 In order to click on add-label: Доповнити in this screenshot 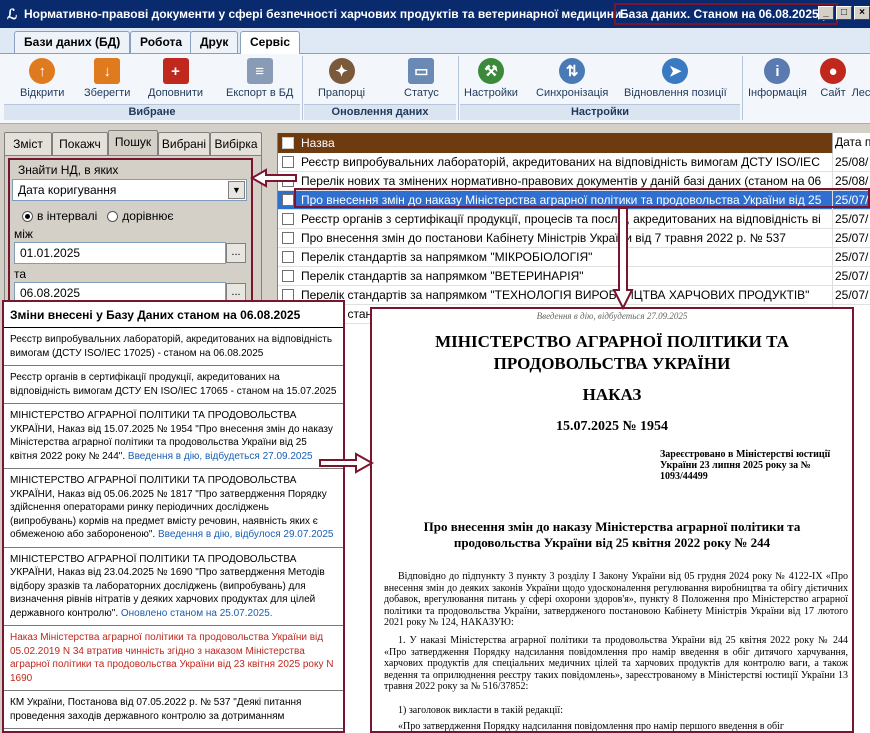, I will do `click(176, 93)`.